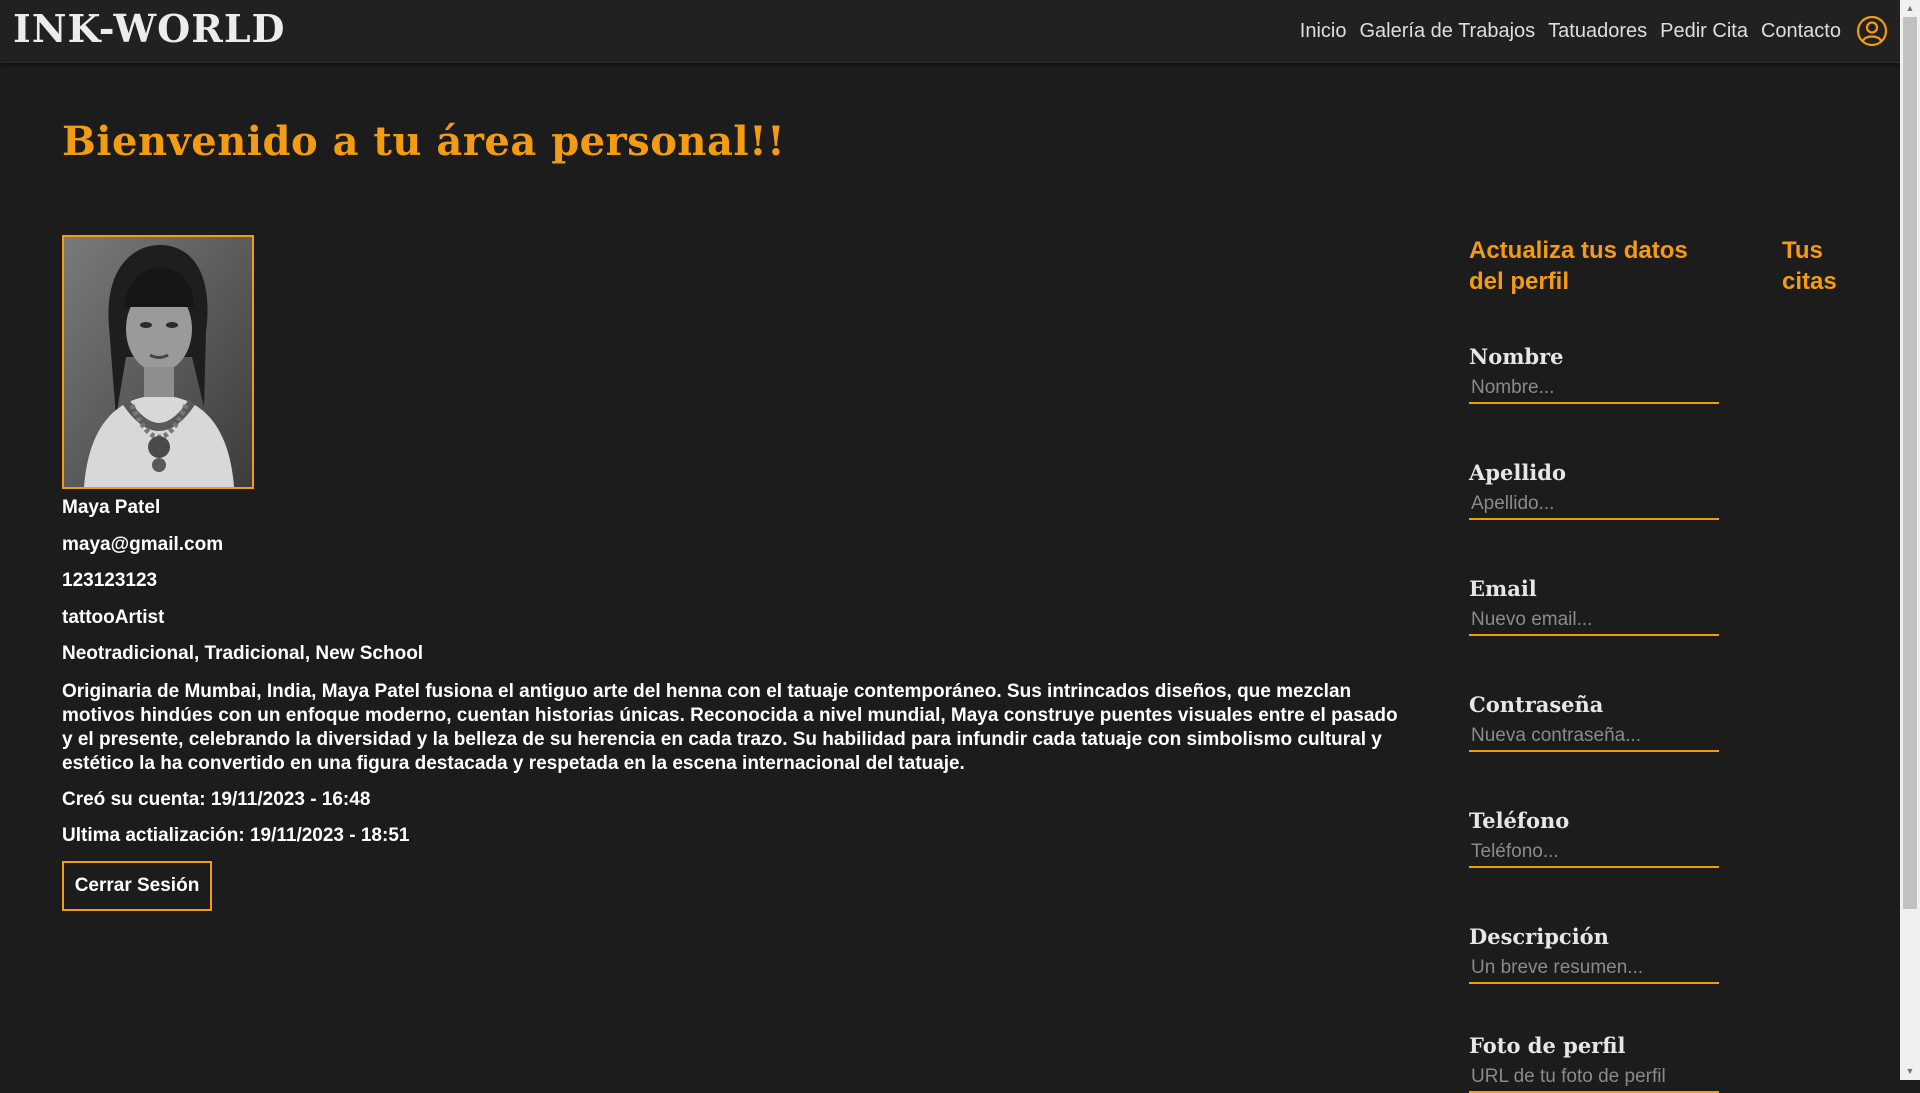 Image resolution: width=1920 pixels, height=1093 pixels. Describe the element at coordinates (1536, 704) in the screenshot. I see `password-label: Contraseña` at that location.